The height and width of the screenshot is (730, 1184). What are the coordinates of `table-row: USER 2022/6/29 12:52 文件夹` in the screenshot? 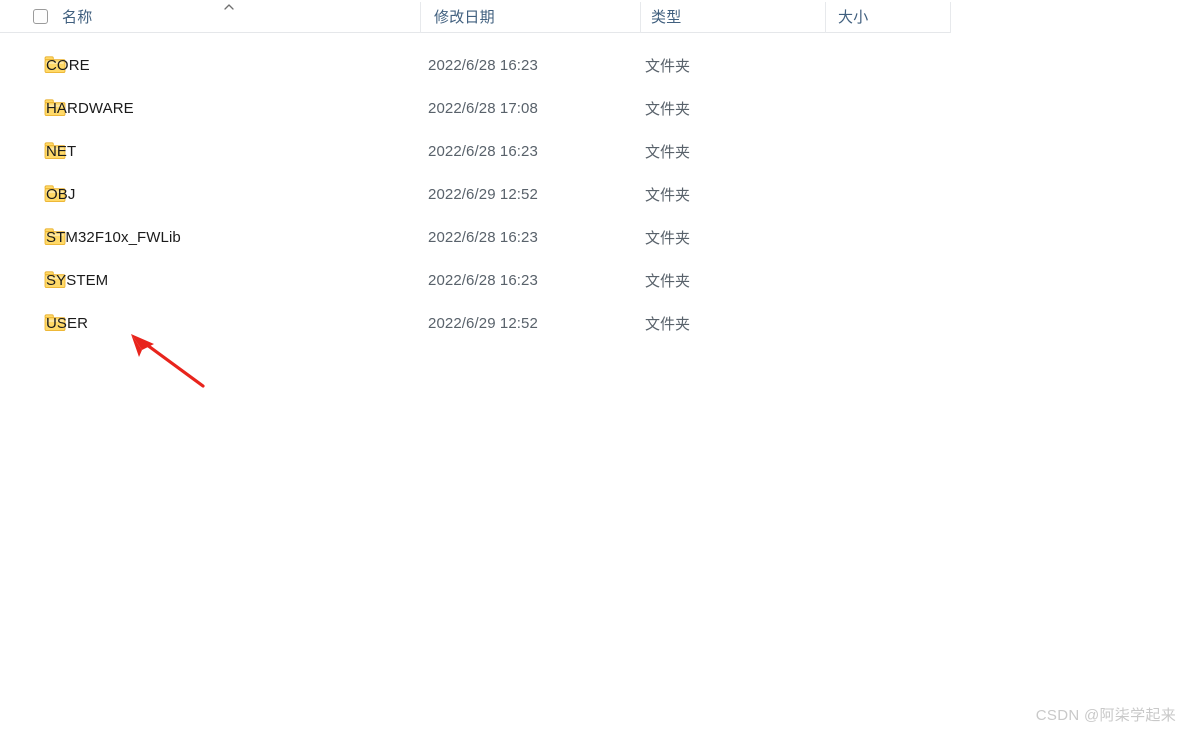 It's located at (475, 323).